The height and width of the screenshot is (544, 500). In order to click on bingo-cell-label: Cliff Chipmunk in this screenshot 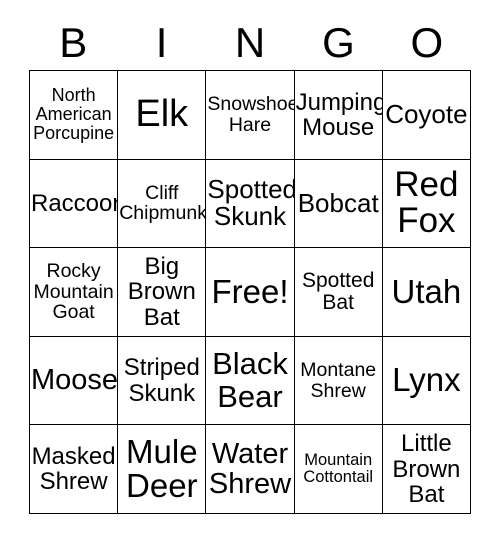, I will do `click(163, 203)`.